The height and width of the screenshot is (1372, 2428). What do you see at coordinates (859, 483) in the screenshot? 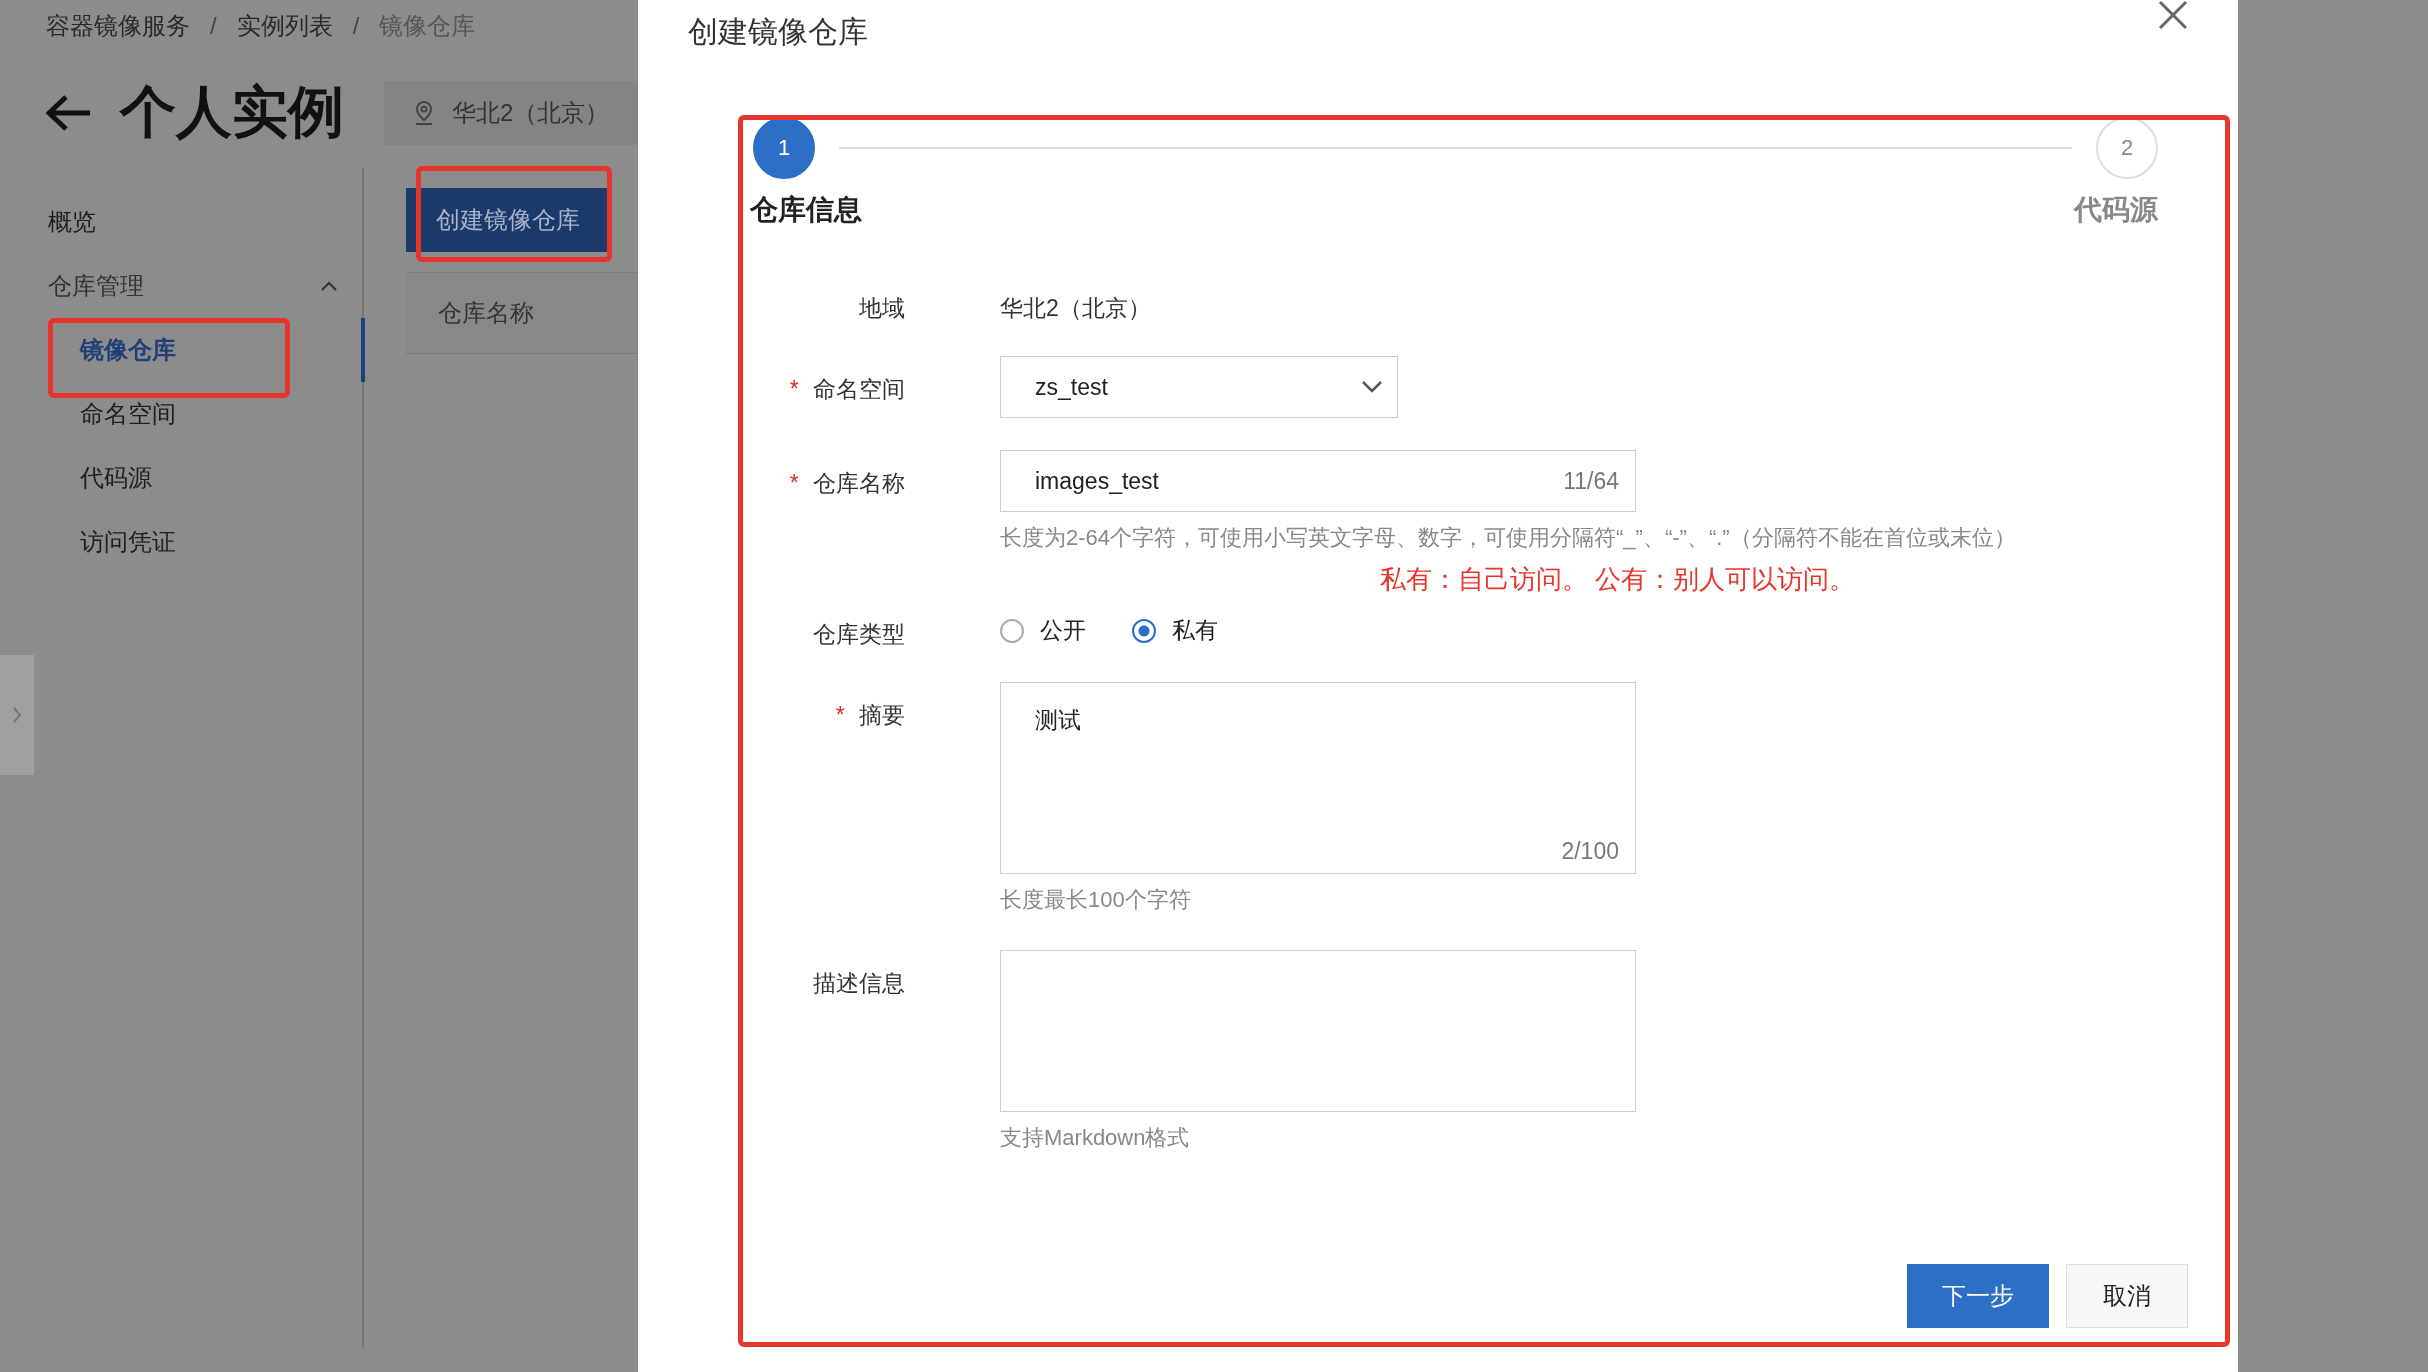
I see `field-label: 仓库名称` at bounding box center [859, 483].